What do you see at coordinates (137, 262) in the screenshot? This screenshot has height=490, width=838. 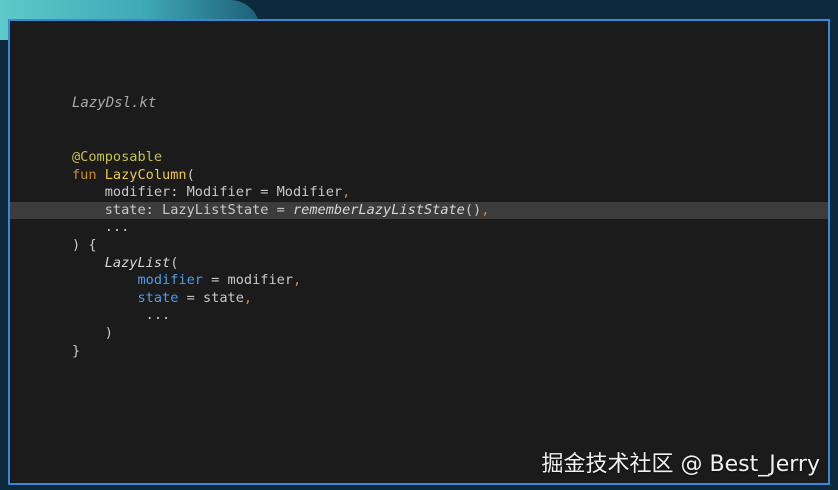 I see `function-call: LazyList` at bounding box center [137, 262].